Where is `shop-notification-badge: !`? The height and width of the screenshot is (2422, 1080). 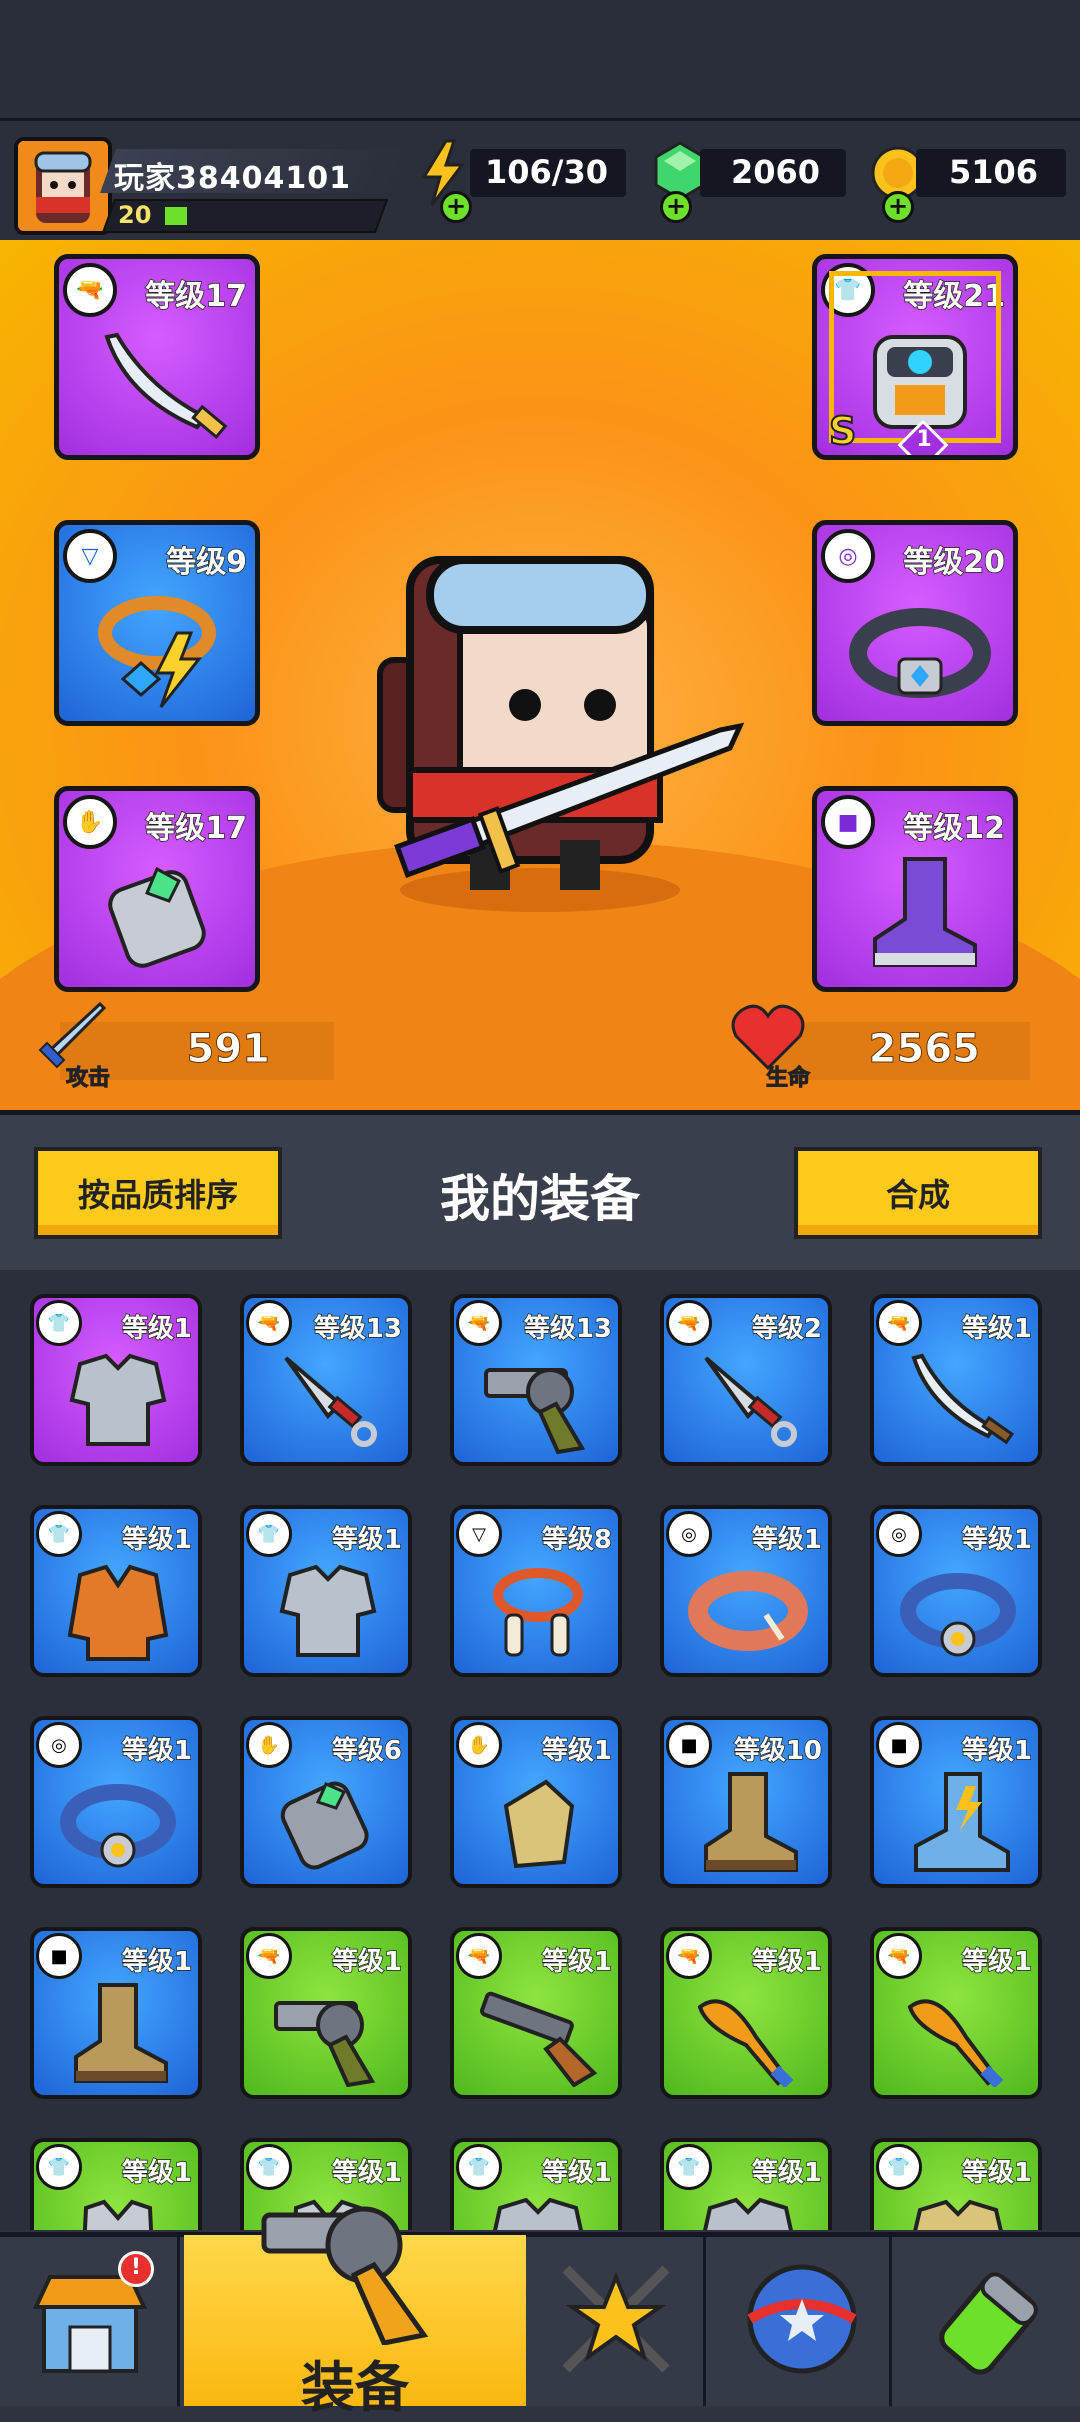
shop-notification-badge: ! is located at coordinates (136, 2269).